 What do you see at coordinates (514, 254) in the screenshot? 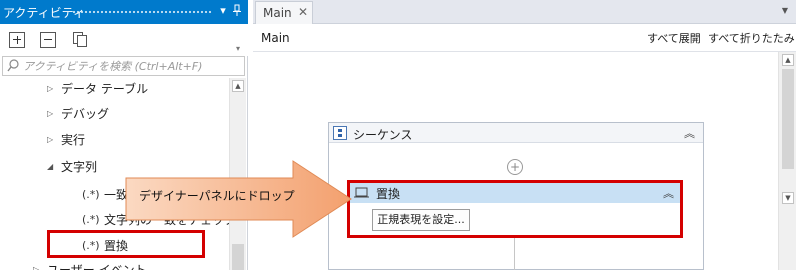
I see `sequence-connector-line` at bounding box center [514, 254].